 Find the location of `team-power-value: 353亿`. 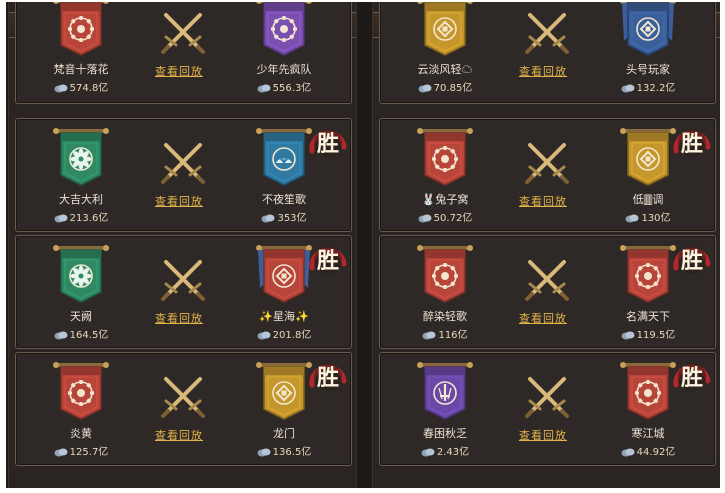

team-power-value: 353亿 is located at coordinates (292, 218).